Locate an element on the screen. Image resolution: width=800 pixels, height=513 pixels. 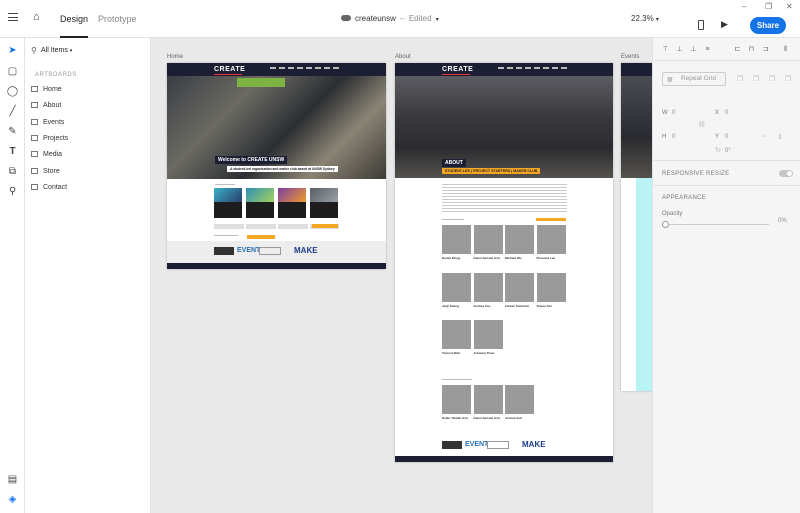
boolean-subtract-icon: ❐ is located at coordinates (756, 79).